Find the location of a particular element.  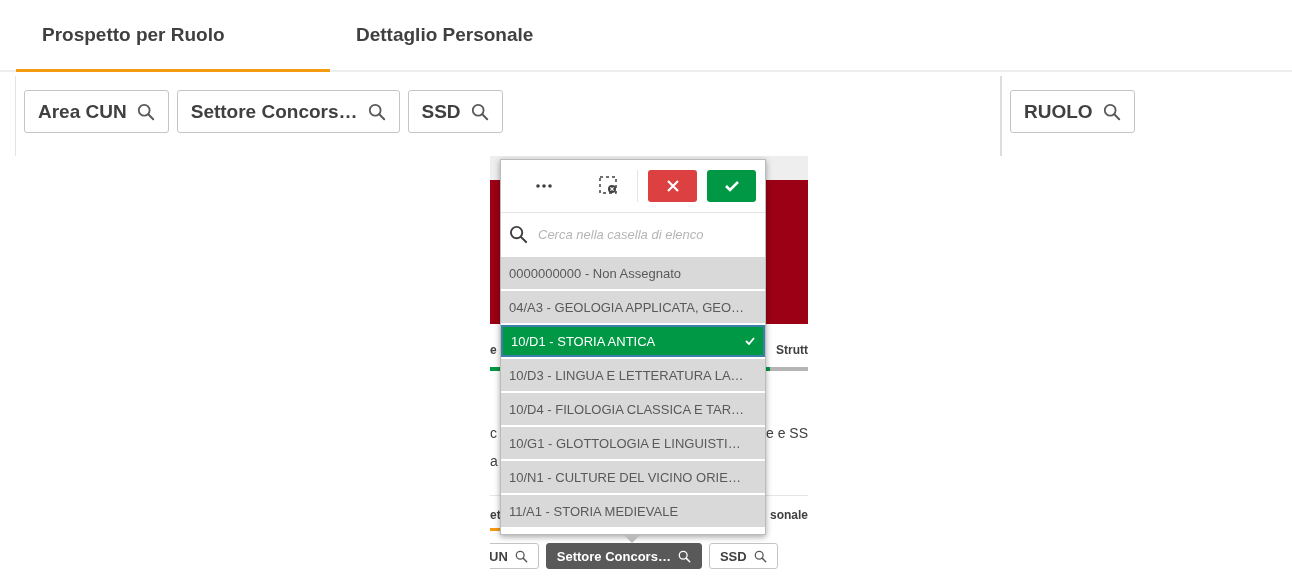

confirm-button is located at coordinates (731, 186).